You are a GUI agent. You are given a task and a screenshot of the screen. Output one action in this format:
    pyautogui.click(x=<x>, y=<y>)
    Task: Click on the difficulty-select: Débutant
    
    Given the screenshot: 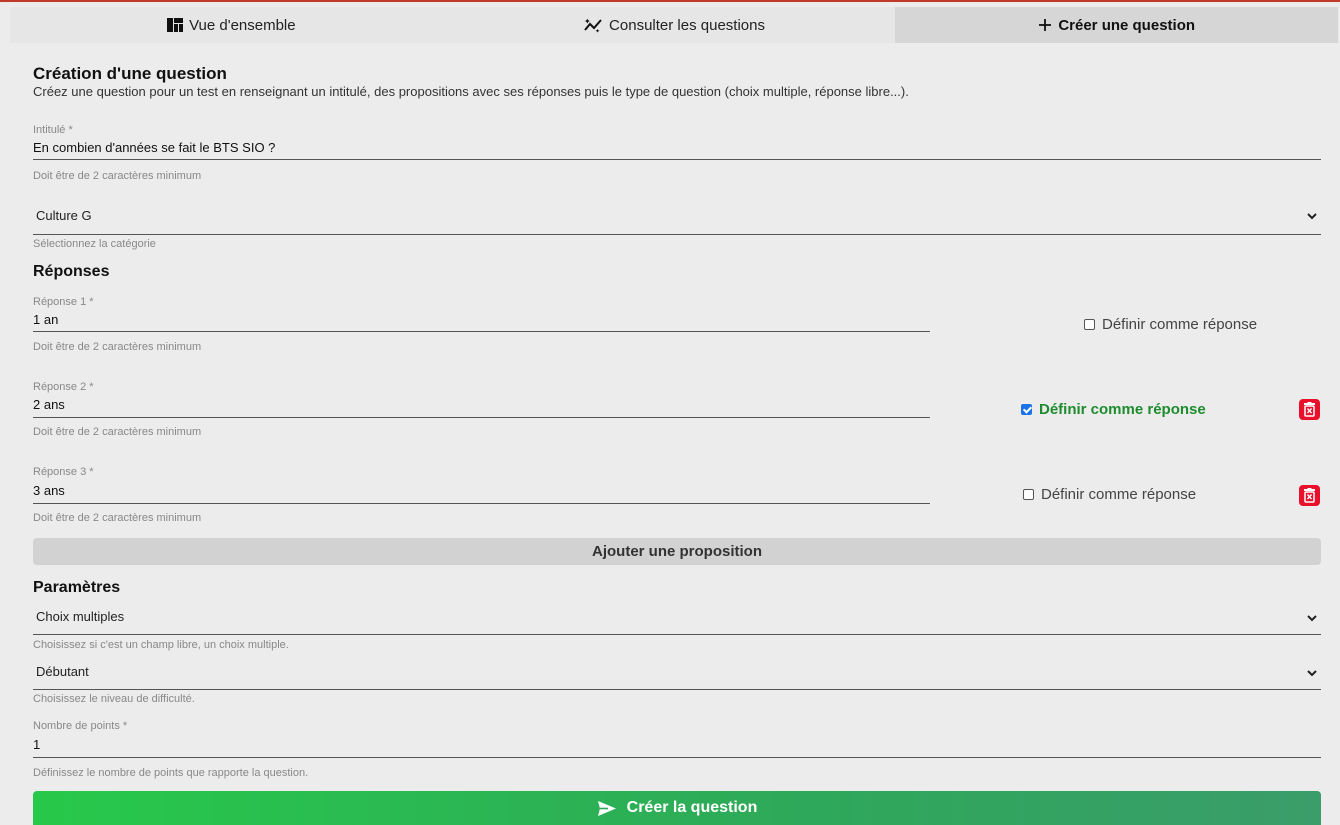 What is the action you would take?
    pyautogui.click(x=677, y=672)
    